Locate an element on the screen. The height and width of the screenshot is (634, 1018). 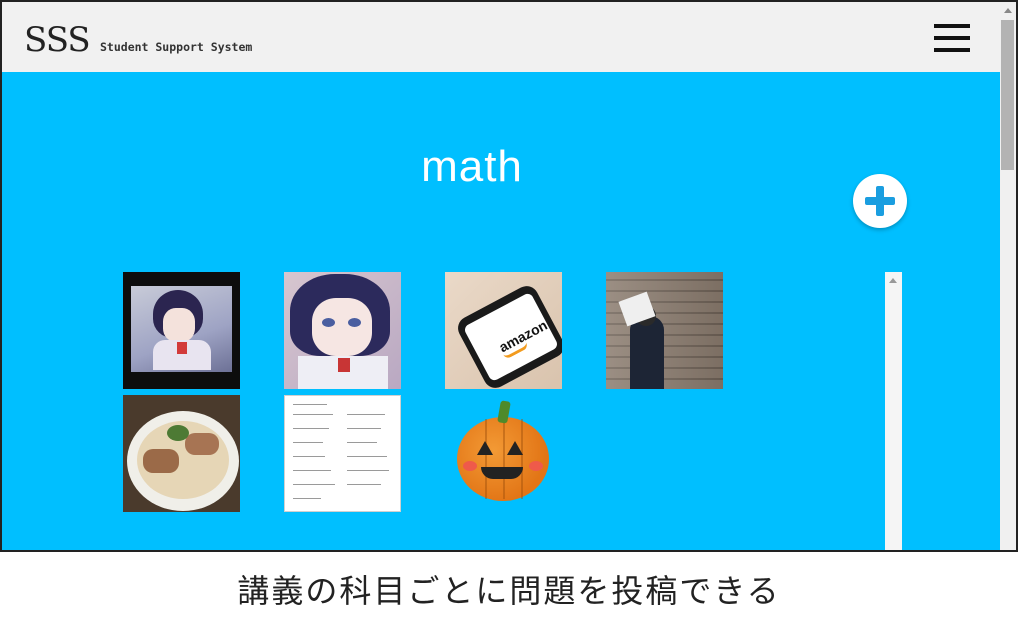
page-scrollbar is located at coordinates (1008, 276).